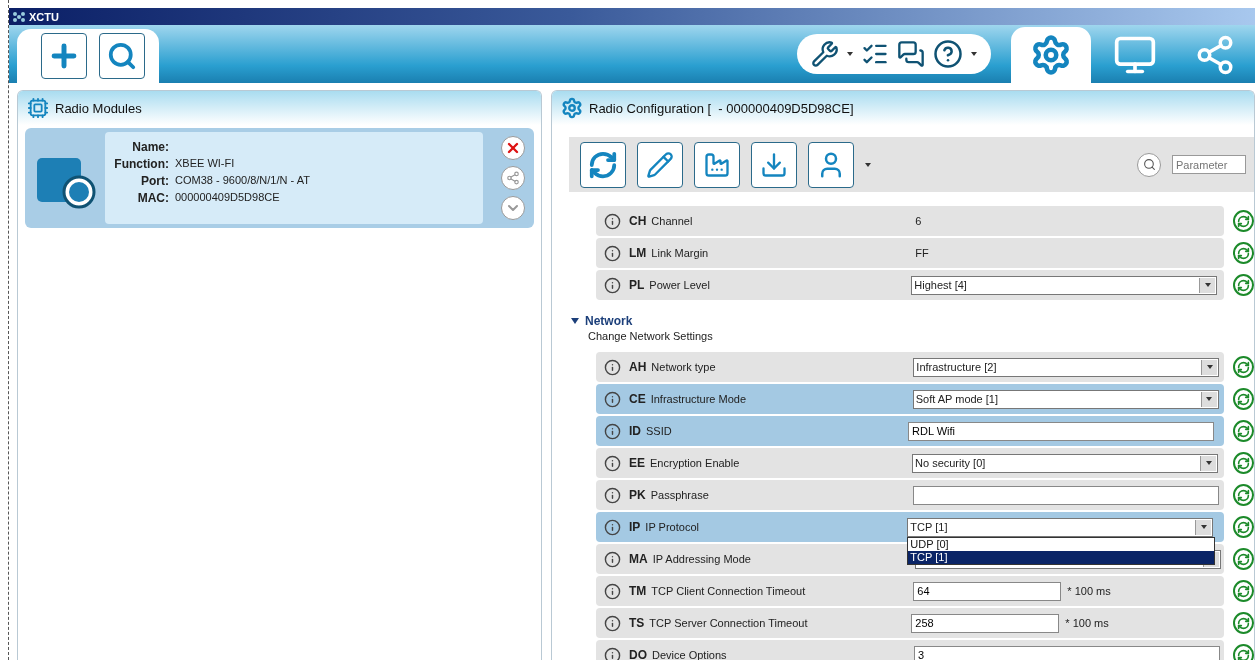 This screenshot has height=660, width=1255. Describe the element at coordinates (699, 399) in the screenshot. I see `parameter-name: Infrastructure Mode` at that location.